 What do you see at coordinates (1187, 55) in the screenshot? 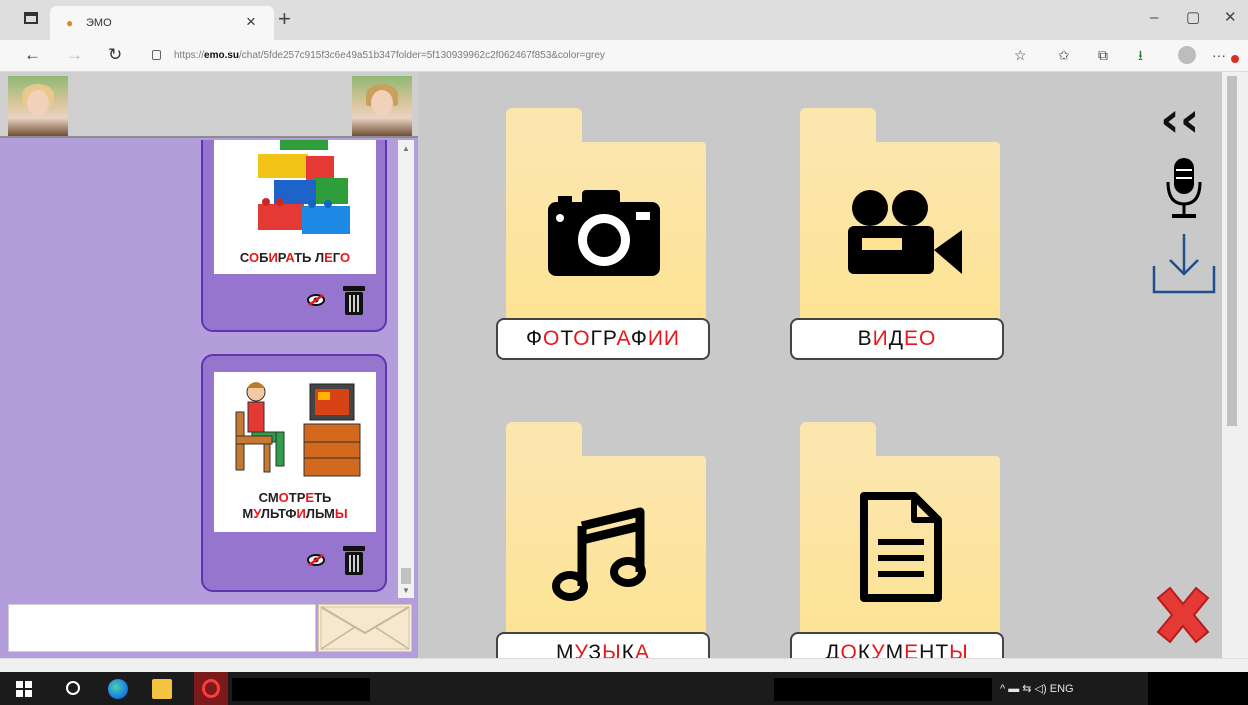
I see `profile-avatar` at bounding box center [1187, 55].